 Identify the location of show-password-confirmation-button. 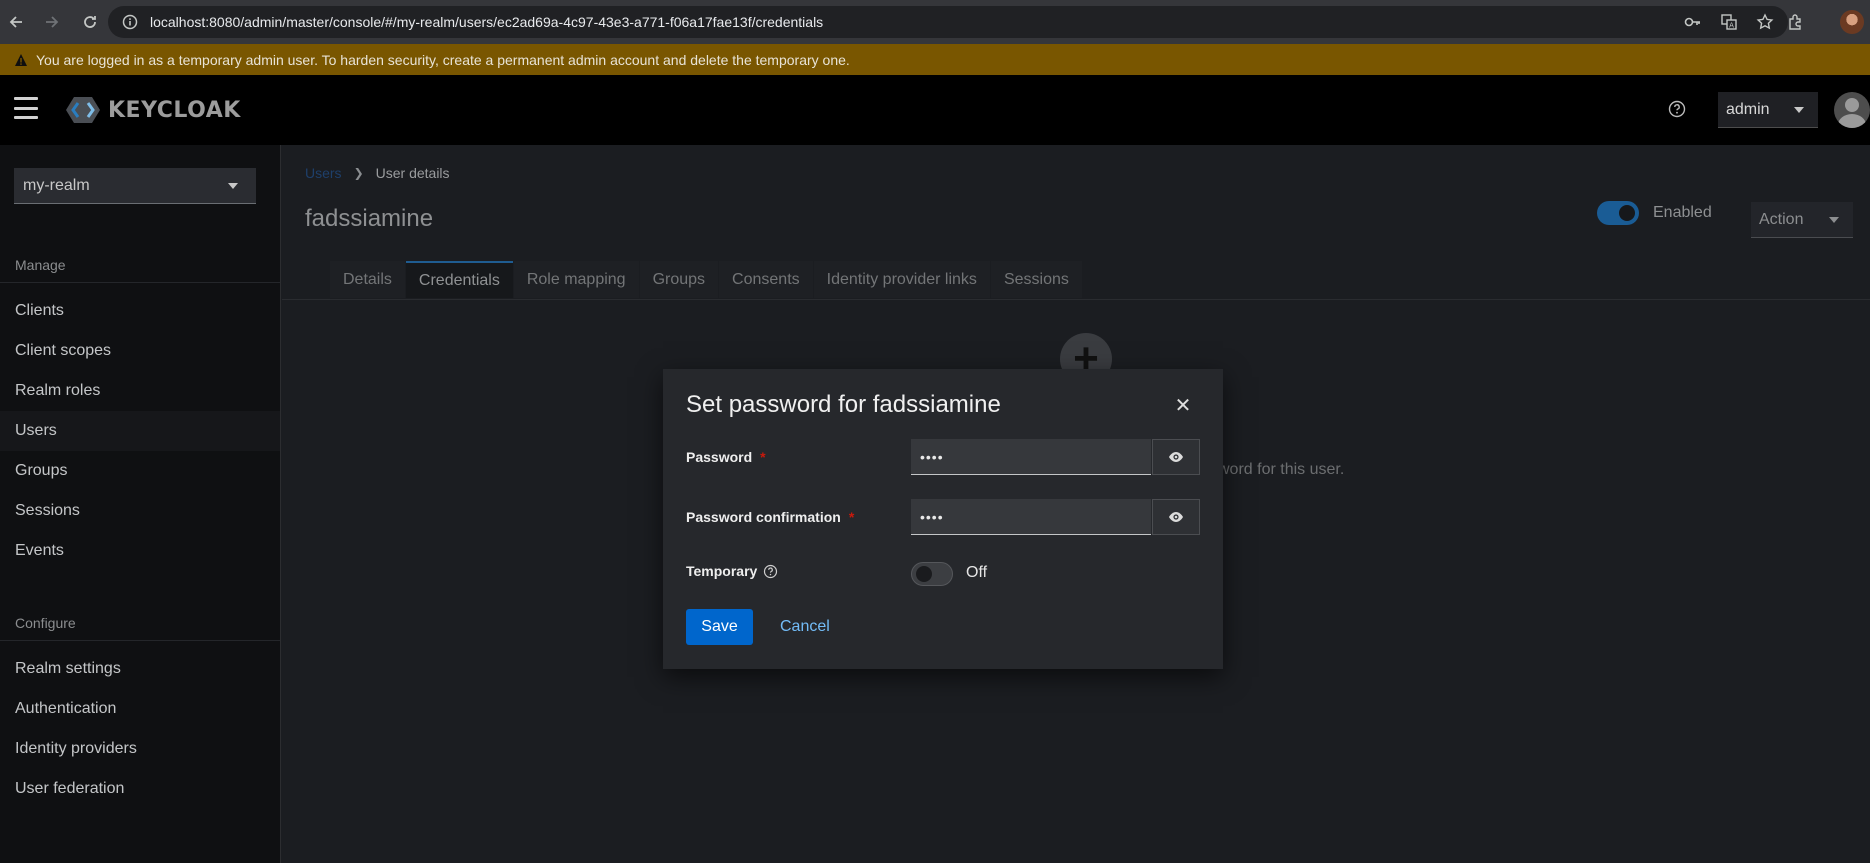
(1176, 517).